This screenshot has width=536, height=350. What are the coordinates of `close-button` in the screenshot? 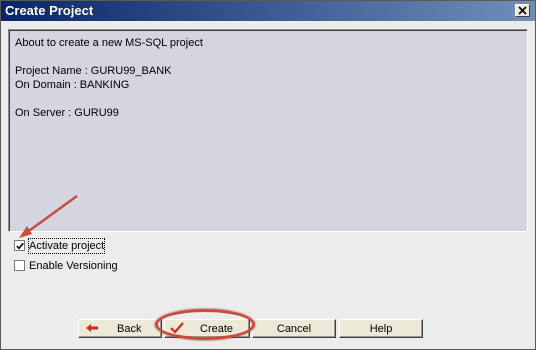 It's located at (522, 10).